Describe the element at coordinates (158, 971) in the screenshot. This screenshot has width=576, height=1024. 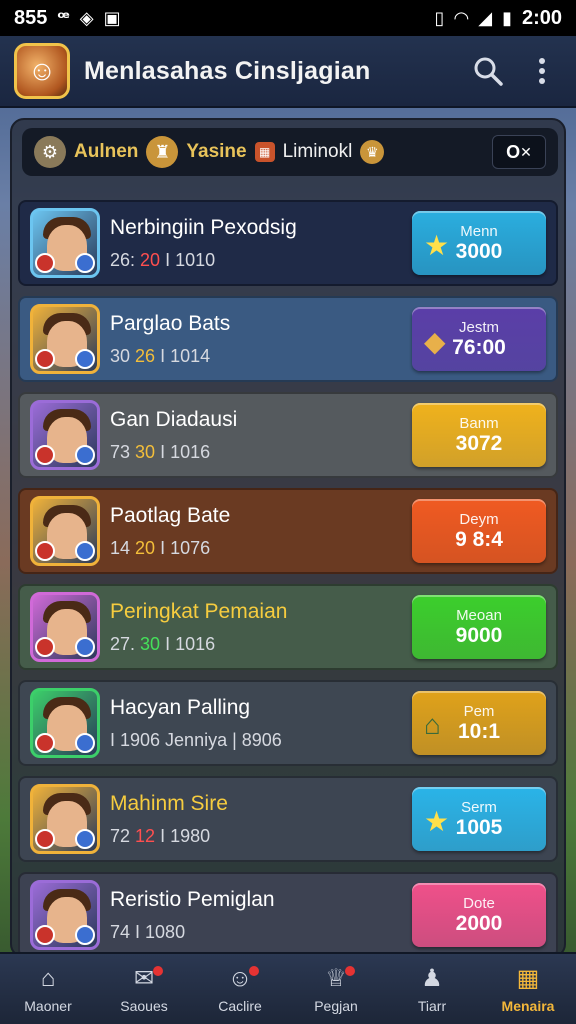
I see `notification-dot` at that location.